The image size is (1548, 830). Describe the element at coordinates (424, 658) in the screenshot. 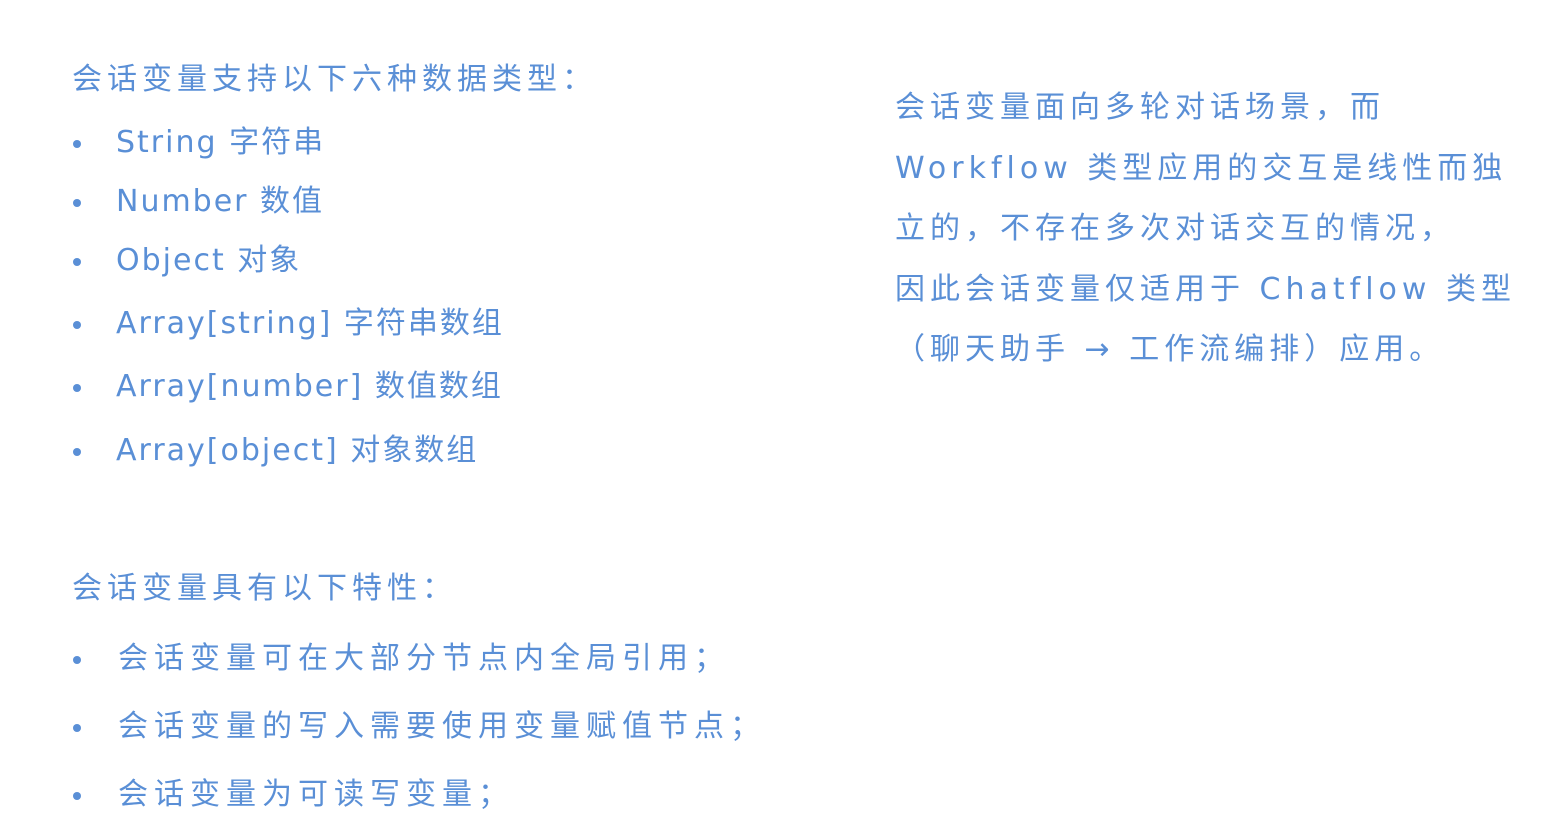

I see `list-item-label: 会话变量可在大部分节点内全局引用；` at that location.